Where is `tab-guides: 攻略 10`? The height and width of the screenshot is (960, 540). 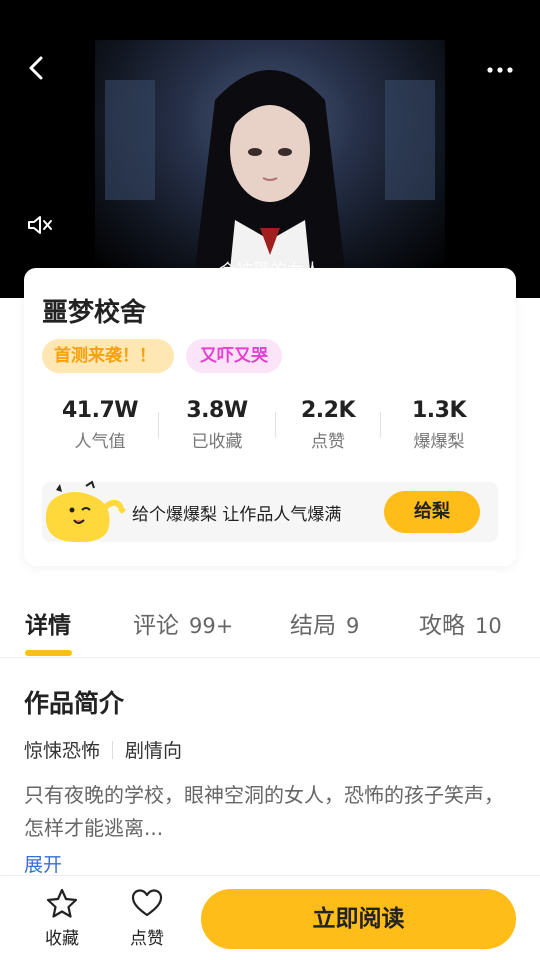 tab-guides: 攻略 10 is located at coordinates (460, 623).